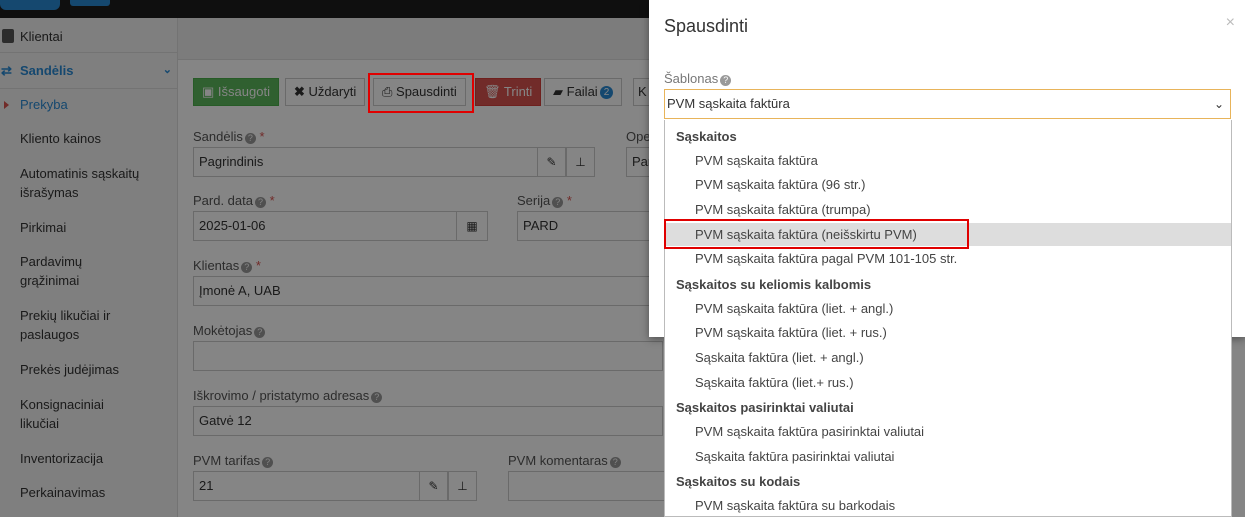  What do you see at coordinates (1218, 104) in the screenshot?
I see `chevron-down-icon: ⌄` at bounding box center [1218, 104].